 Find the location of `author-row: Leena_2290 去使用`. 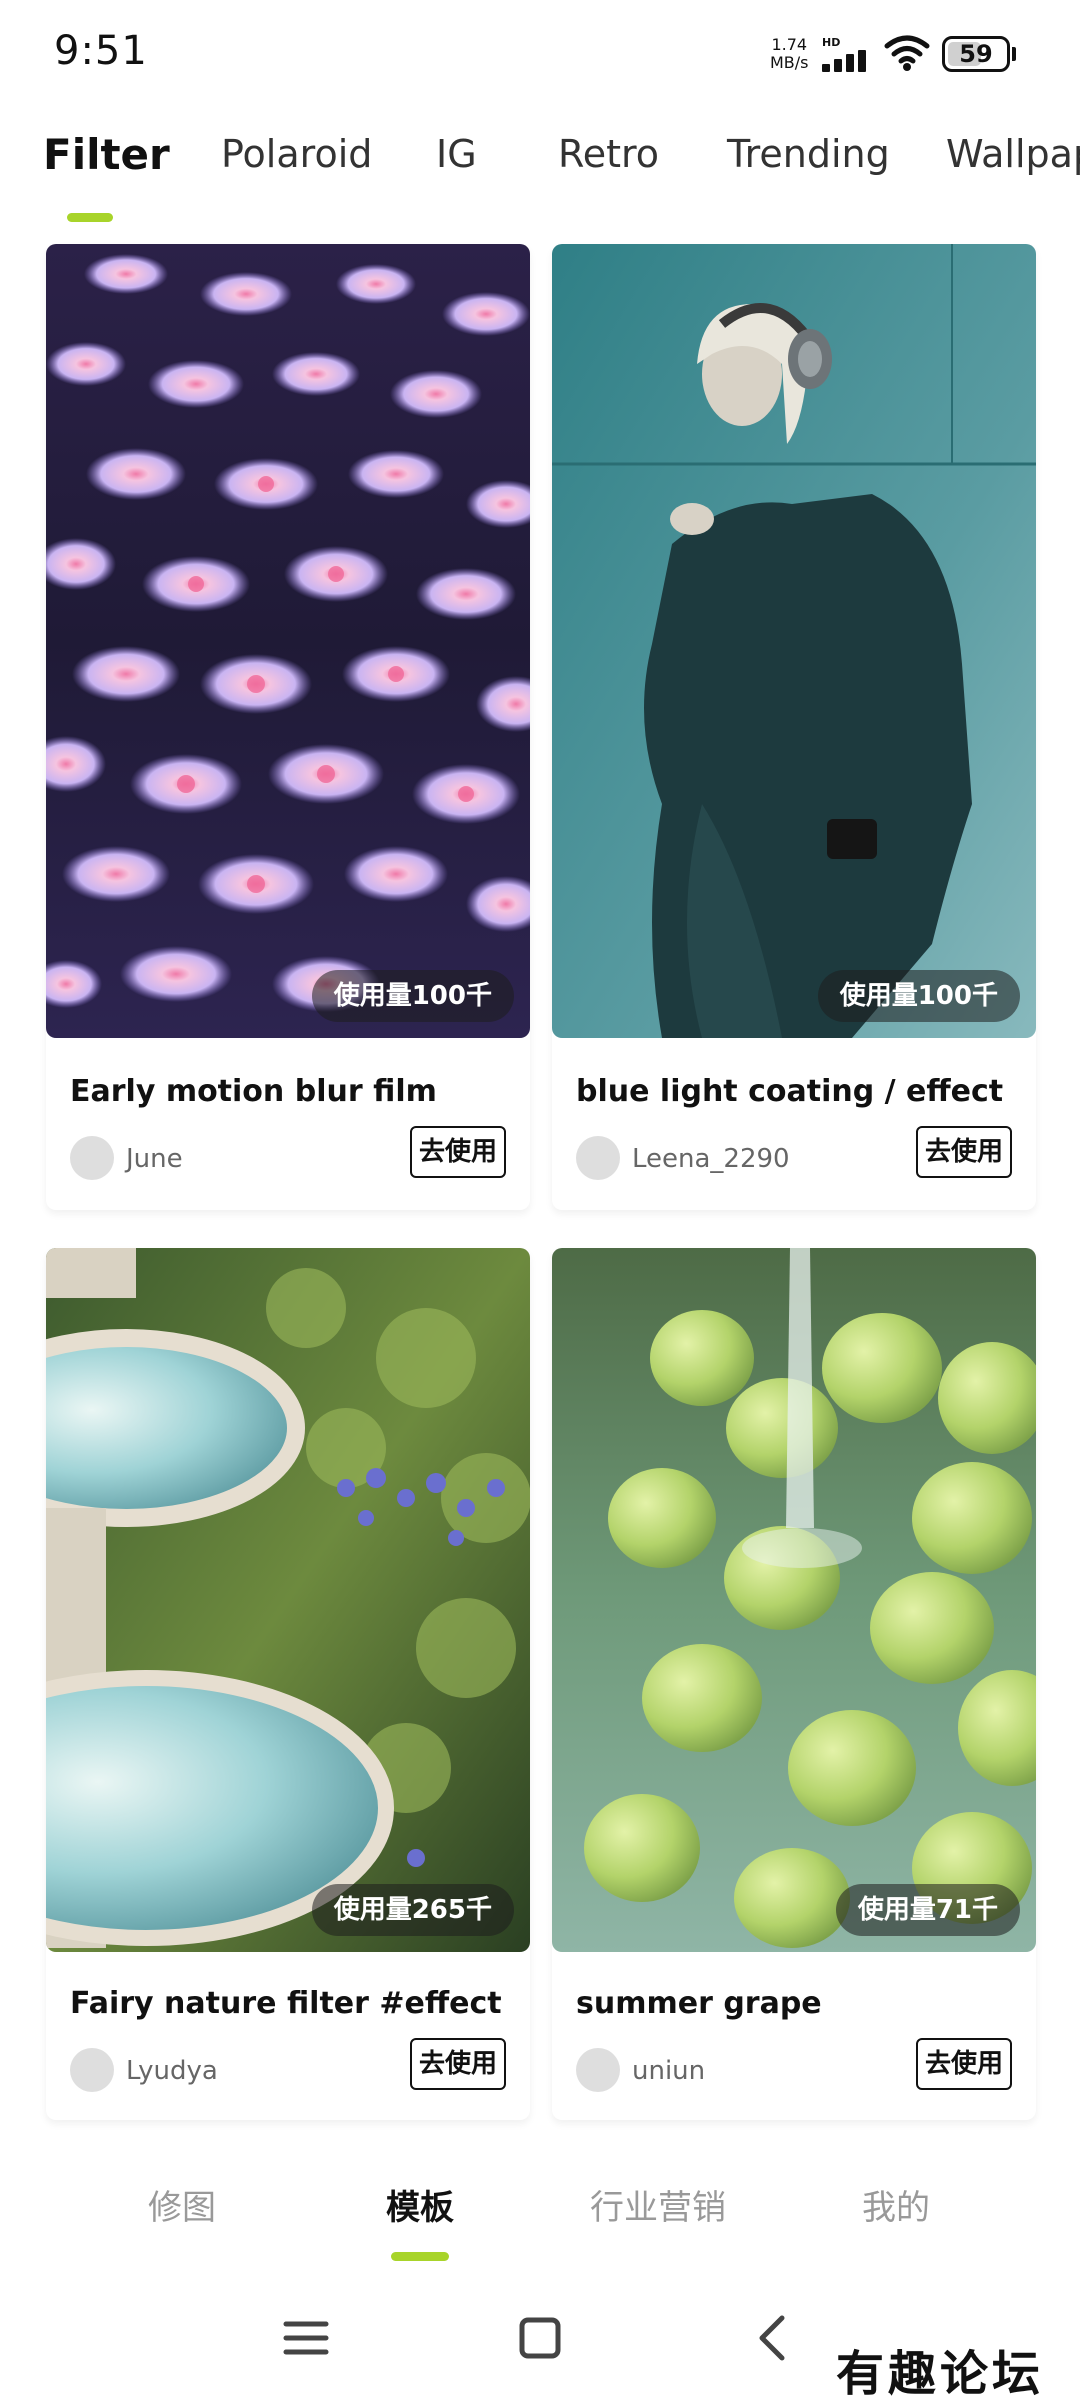

author-row: Leena_2290 去使用 is located at coordinates (794, 1154).